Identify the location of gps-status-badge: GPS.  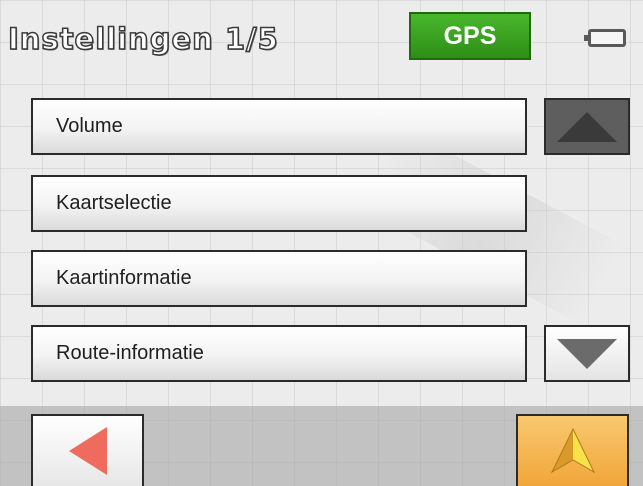
(470, 36).